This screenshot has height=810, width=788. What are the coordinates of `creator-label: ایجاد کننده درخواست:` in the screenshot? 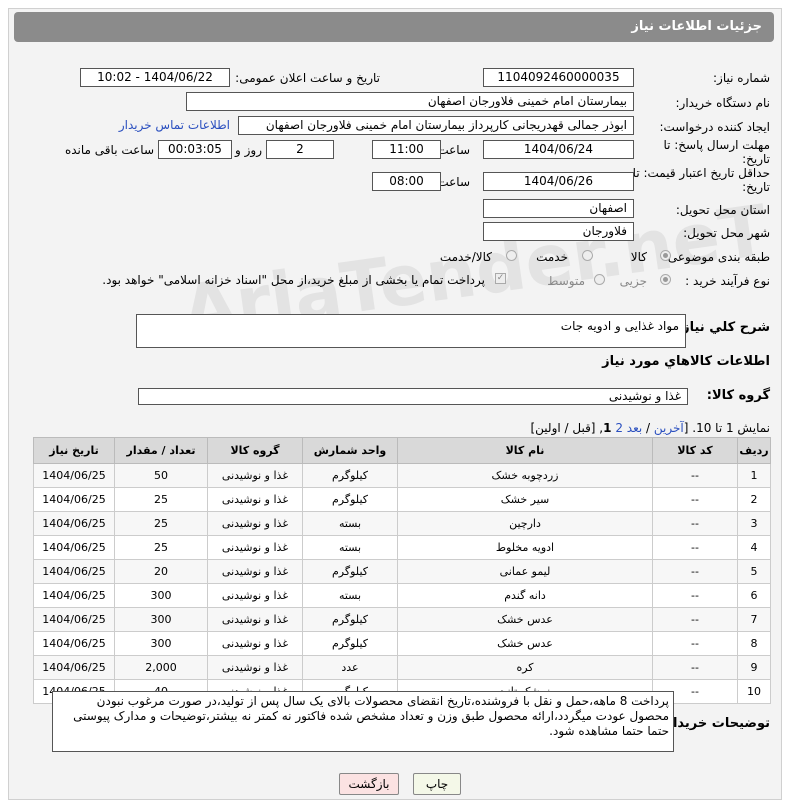 It's located at (714, 127).